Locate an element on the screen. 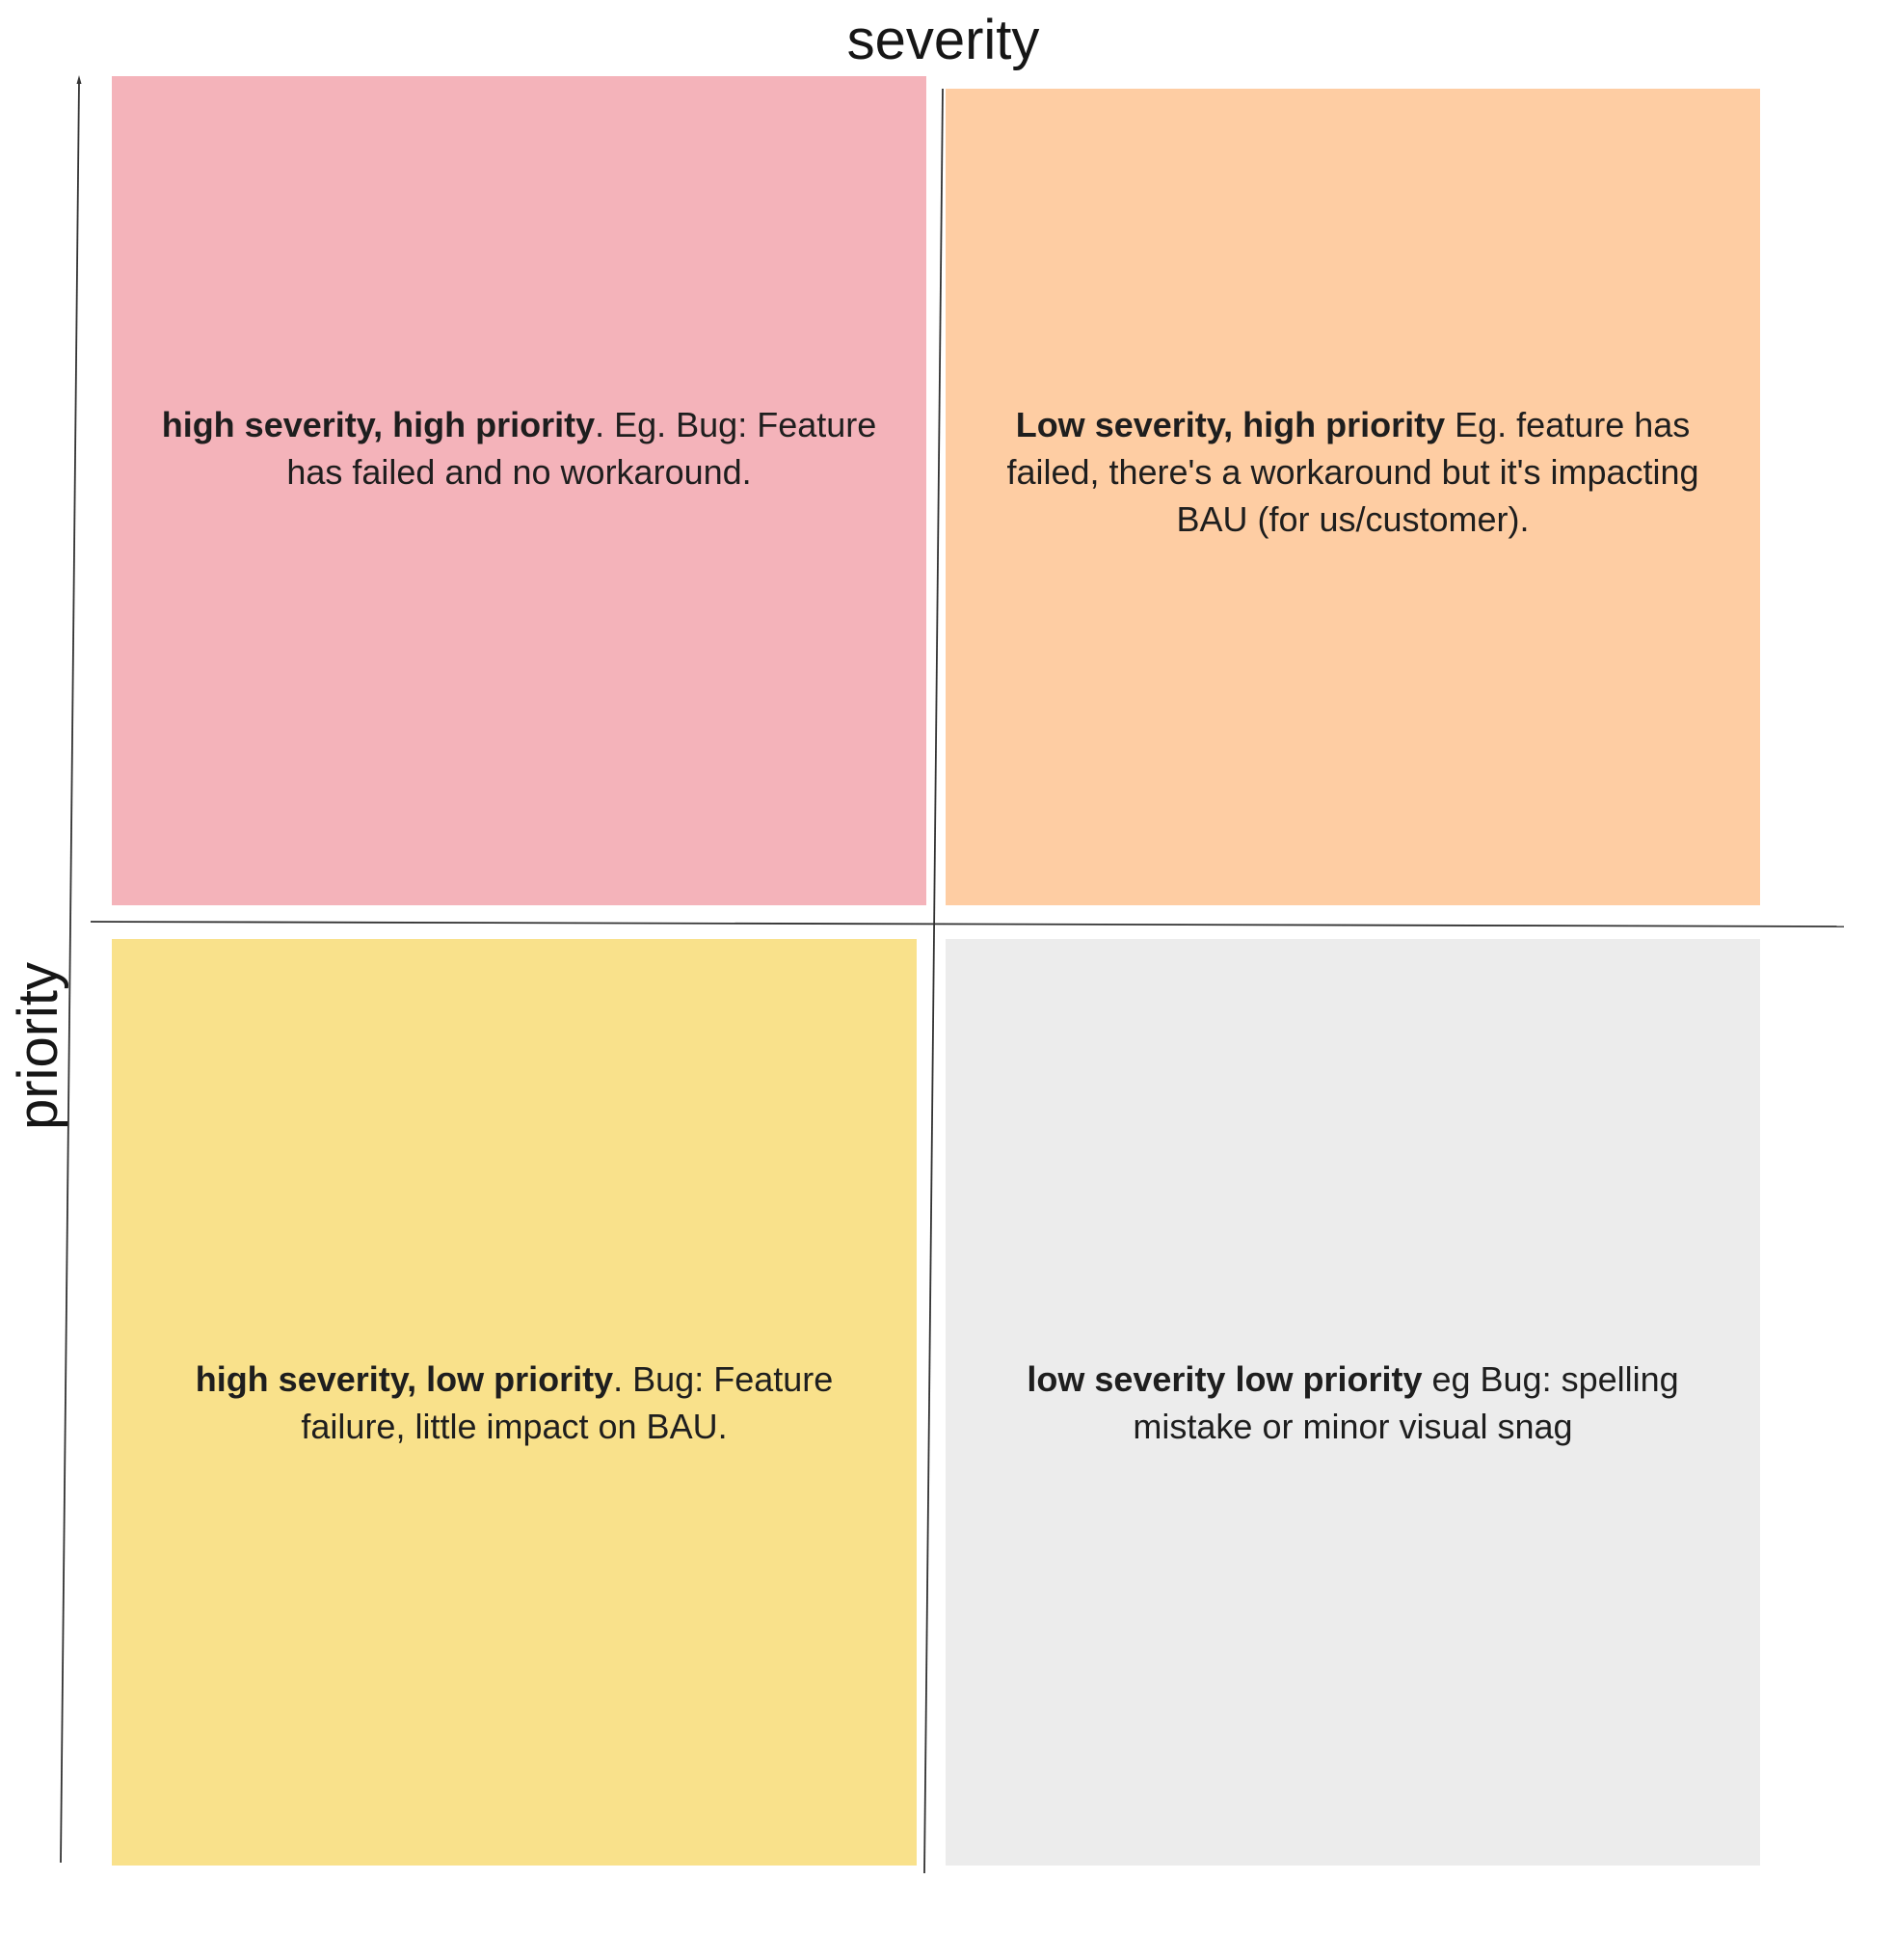 This screenshot has height=1960, width=1896. priority-axis-label: priority is located at coordinates (38, 1046).